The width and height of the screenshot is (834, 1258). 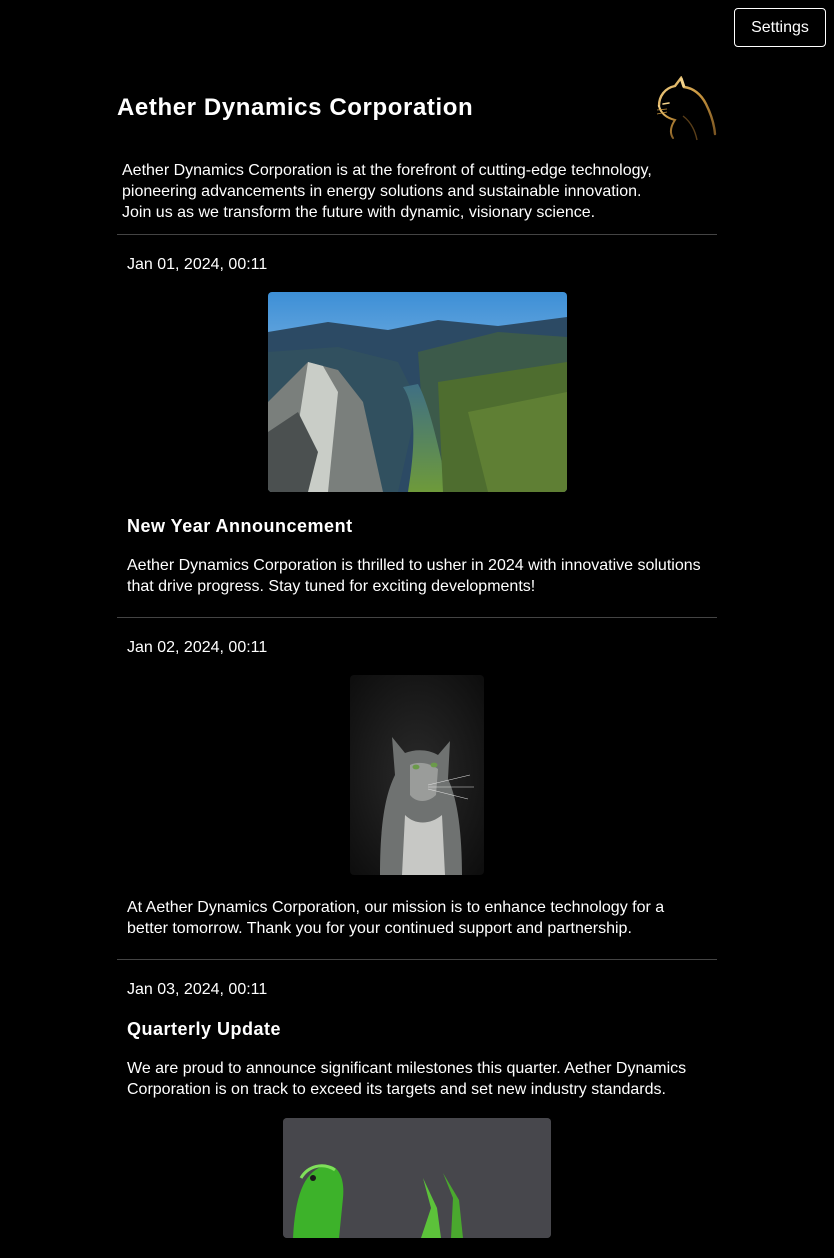 What do you see at coordinates (417, 775) in the screenshot?
I see `gray-cat-photo` at bounding box center [417, 775].